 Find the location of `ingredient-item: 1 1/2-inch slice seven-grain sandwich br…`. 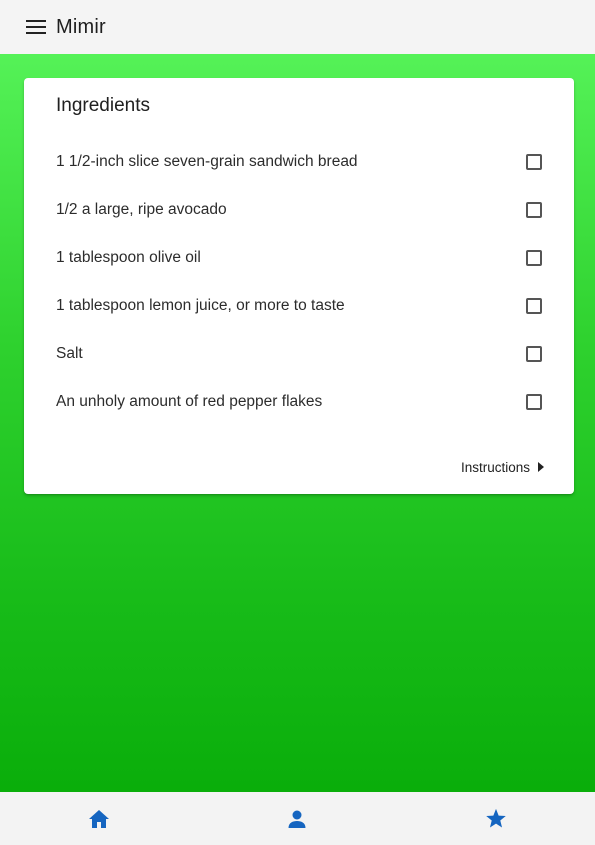

ingredient-item: 1 1/2-inch slice seven-grain sandwich br… is located at coordinates (299, 162).